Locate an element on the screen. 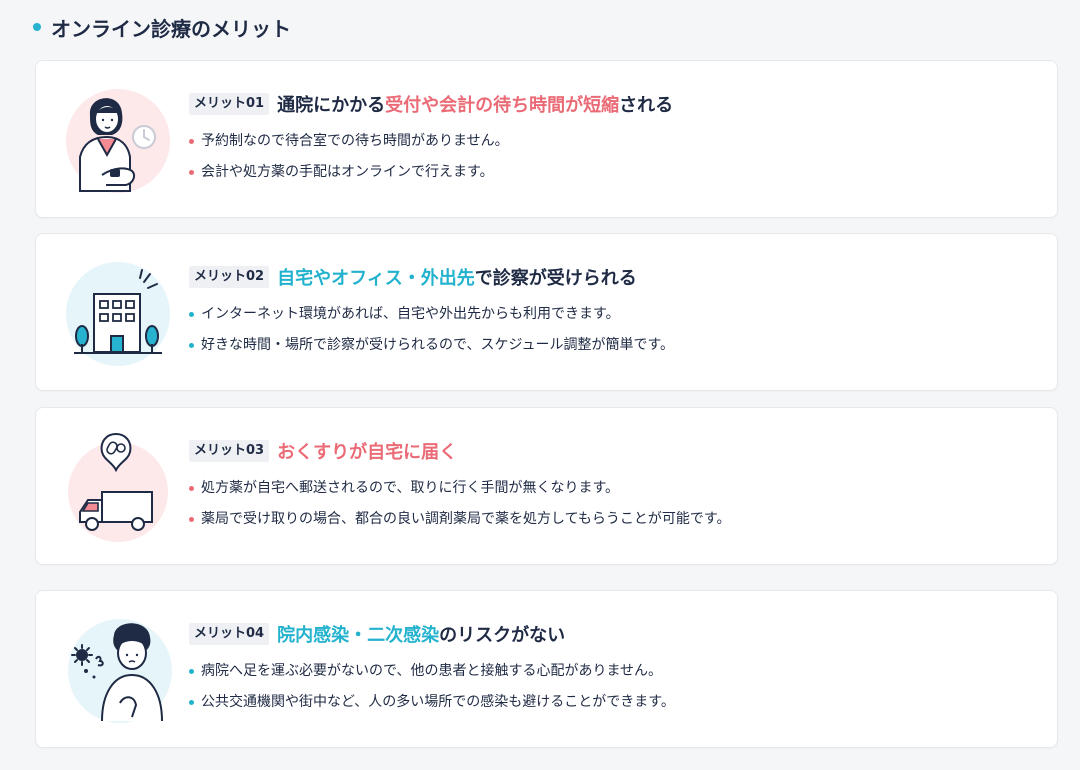 The height and width of the screenshot is (770, 1080). bullet-text: 会計や処方薬の手配はオンラインで行えます。 is located at coordinates (347, 172).